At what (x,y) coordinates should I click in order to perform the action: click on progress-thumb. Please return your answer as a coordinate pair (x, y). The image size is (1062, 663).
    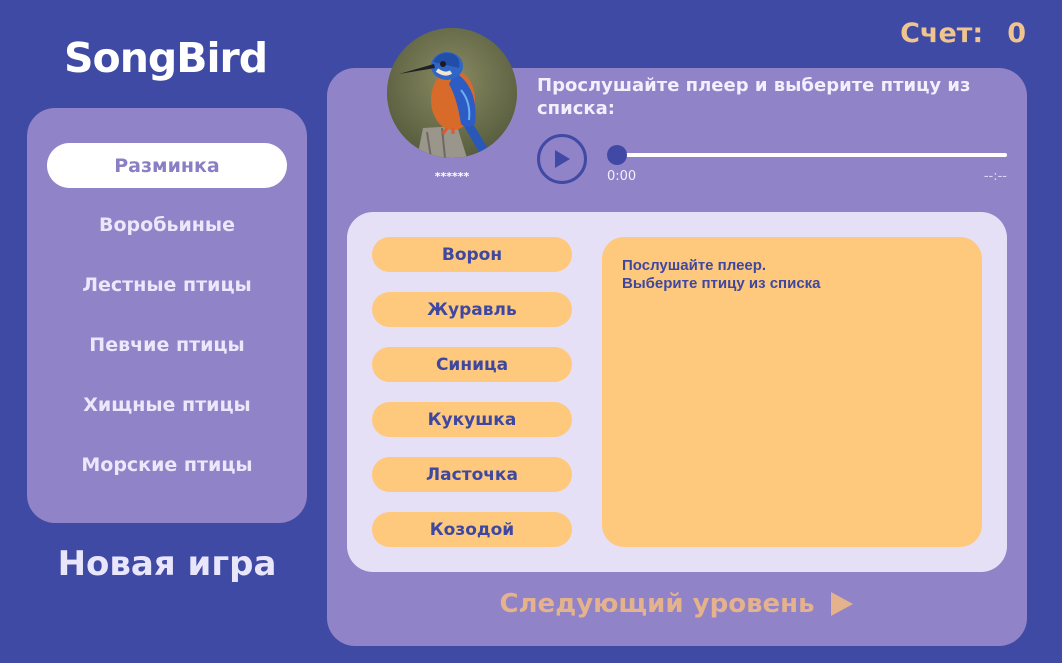
    Looking at the image, I should click on (617, 155).